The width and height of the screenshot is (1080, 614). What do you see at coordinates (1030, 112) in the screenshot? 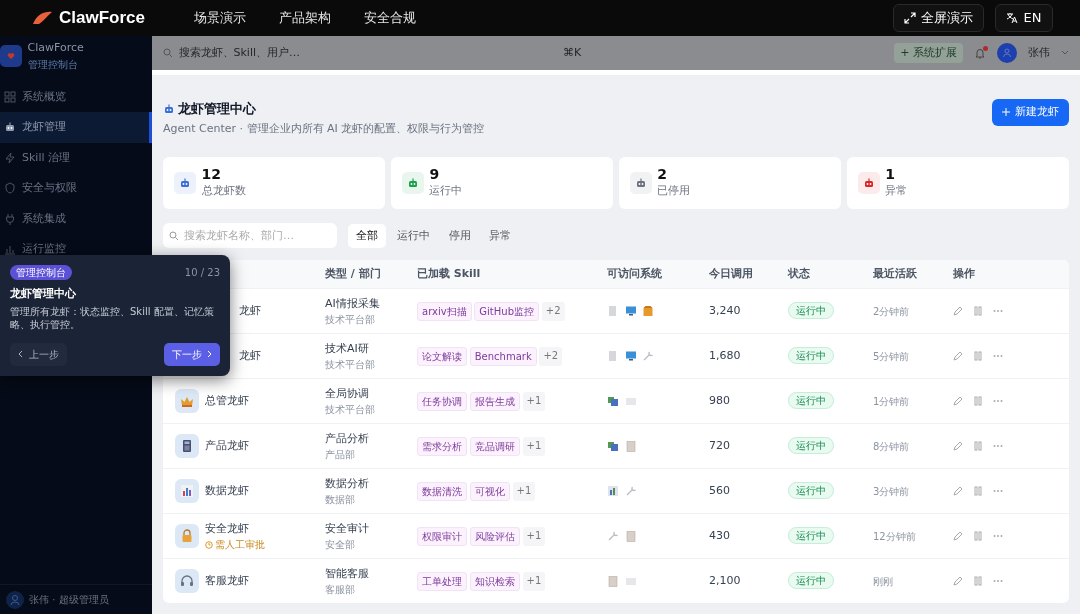
I see `new-agent-button: 新建龙虾` at bounding box center [1030, 112].